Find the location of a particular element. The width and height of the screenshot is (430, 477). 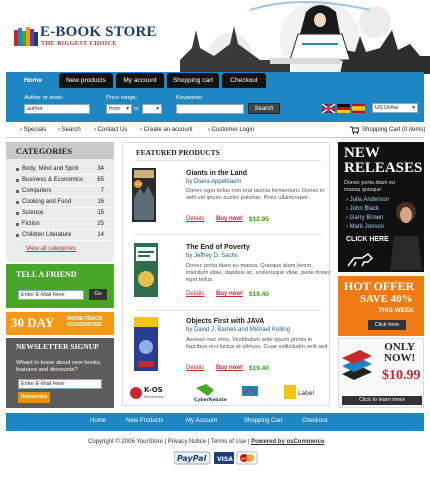

search-button: Search is located at coordinates (264, 108).